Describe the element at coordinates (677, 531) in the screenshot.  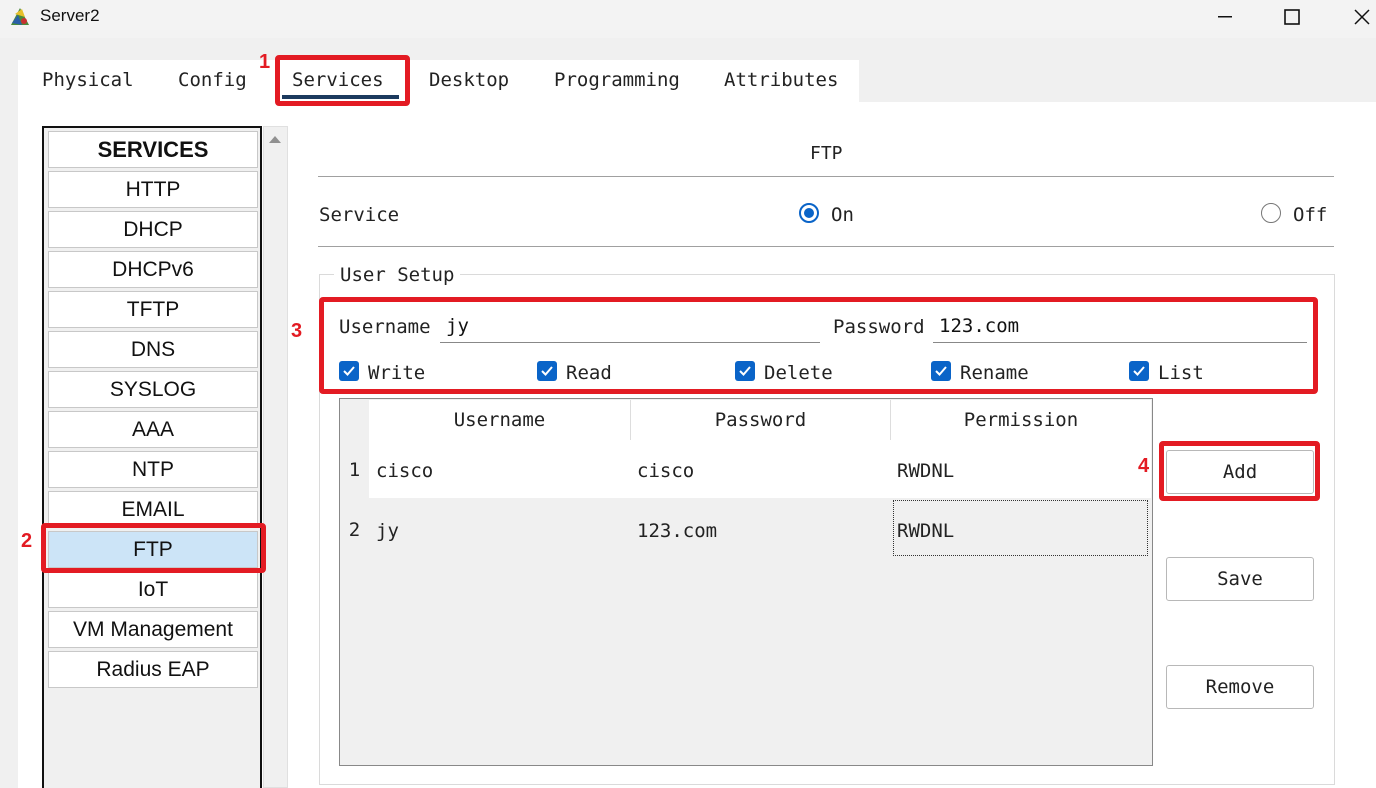
I see `cell-password: 123.com` at that location.